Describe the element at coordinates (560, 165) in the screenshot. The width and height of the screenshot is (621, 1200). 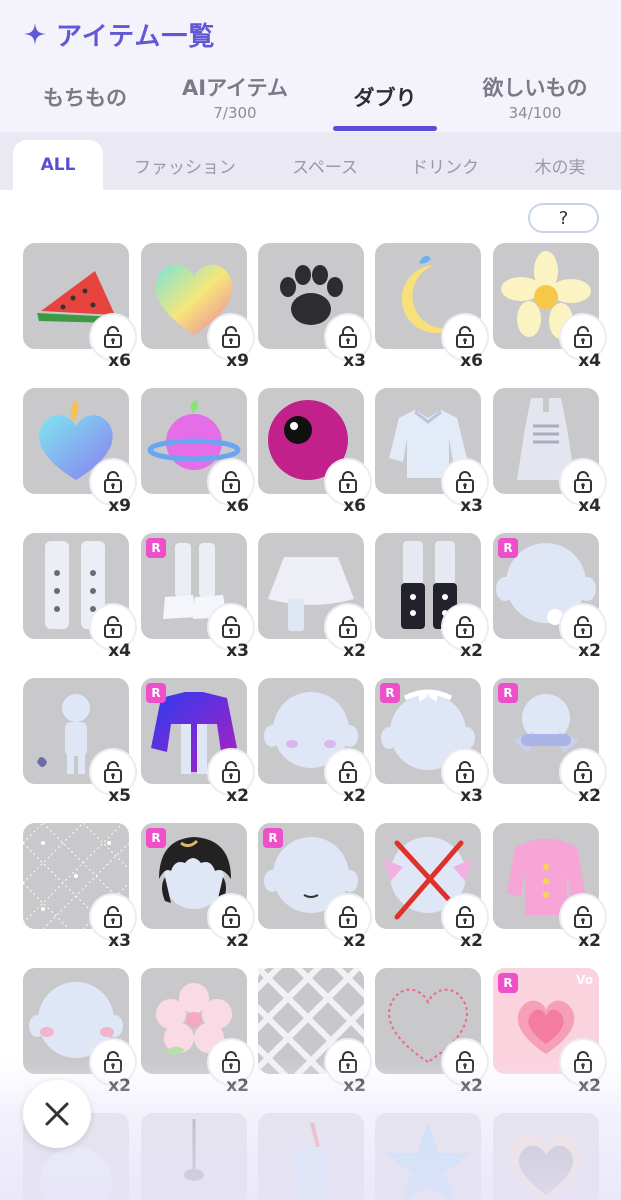
I see `category-nuts: 木の実` at that location.